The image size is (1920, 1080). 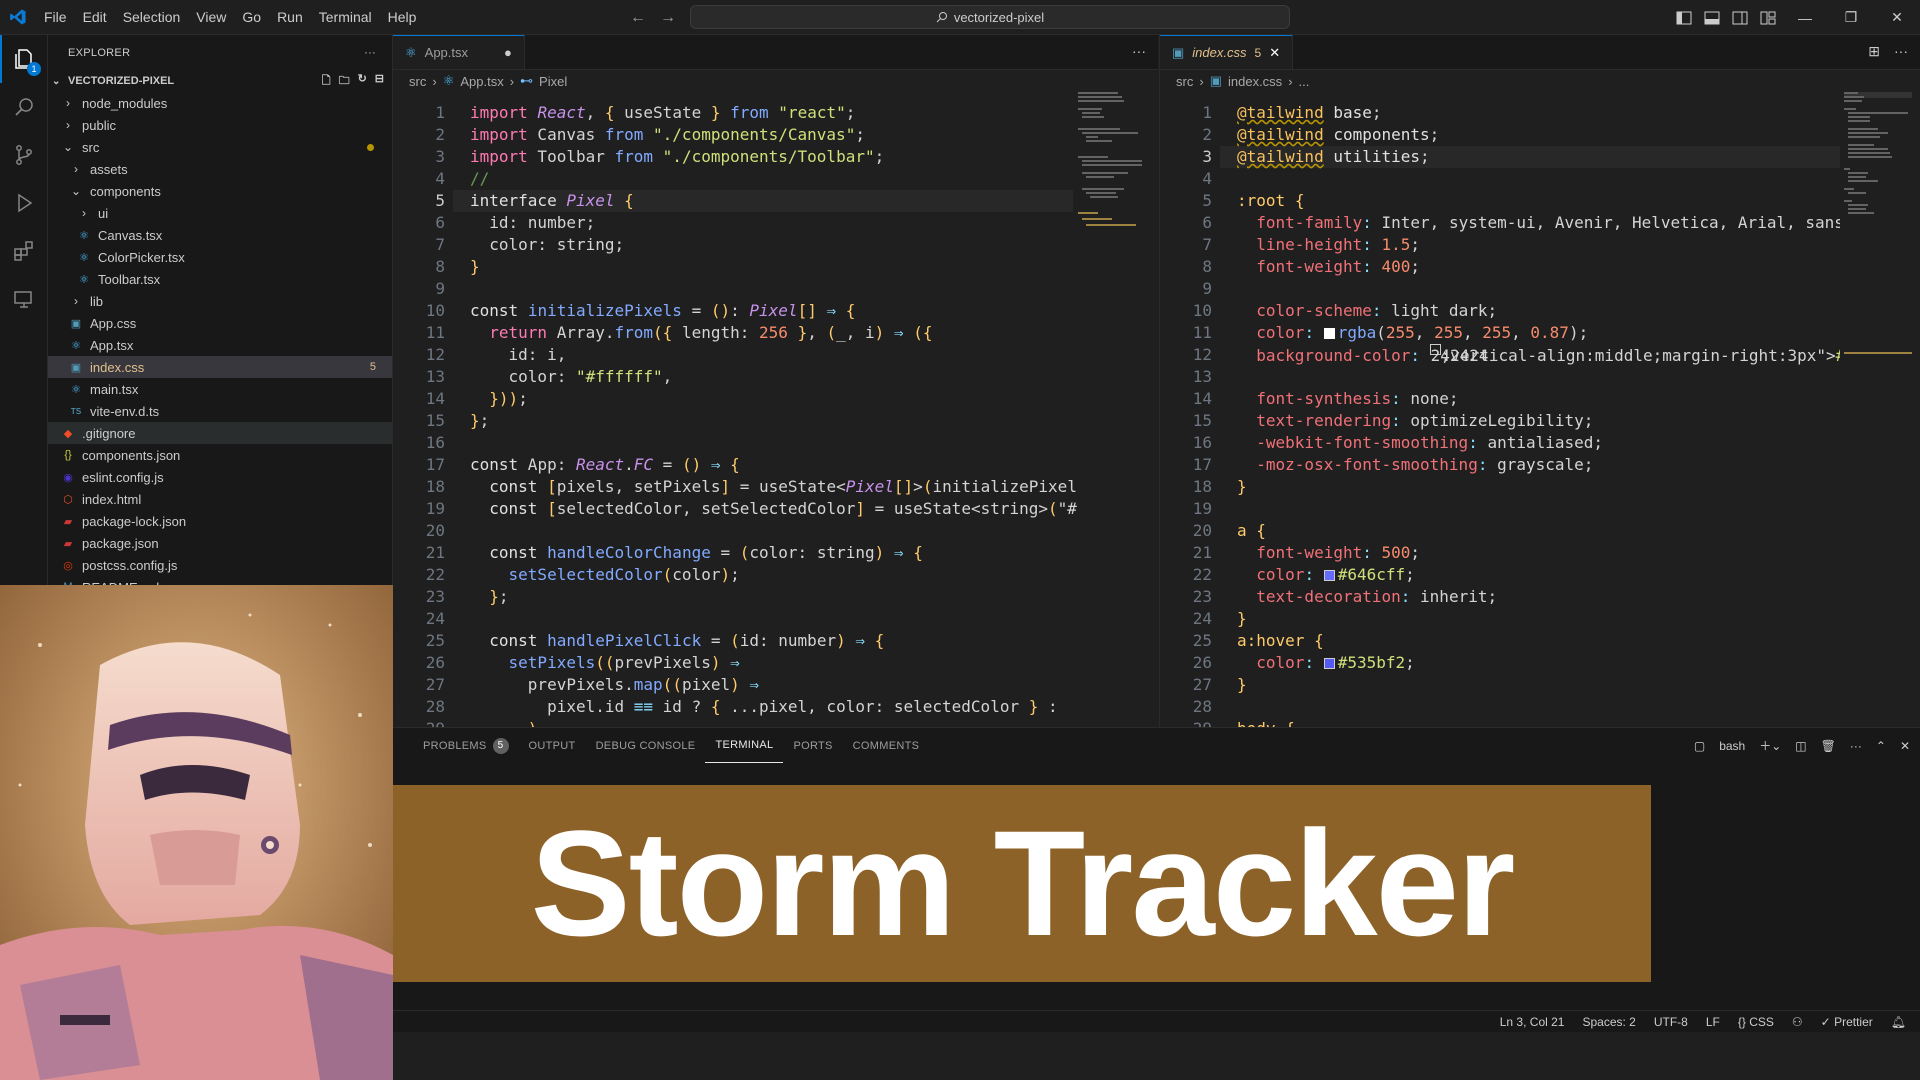 What do you see at coordinates (220, 235) in the screenshot?
I see `tree-item: ⚛ Canvas.tsx` at bounding box center [220, 235].